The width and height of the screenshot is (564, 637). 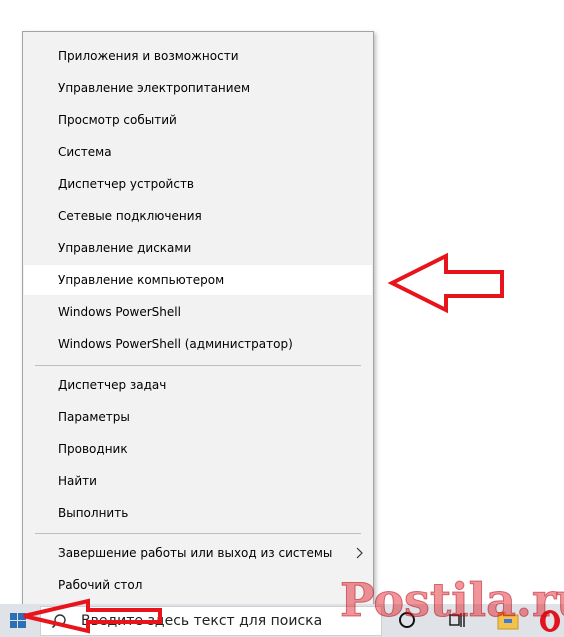 I want to click on menu-item-label: Найти, so click(x=77, y=481).